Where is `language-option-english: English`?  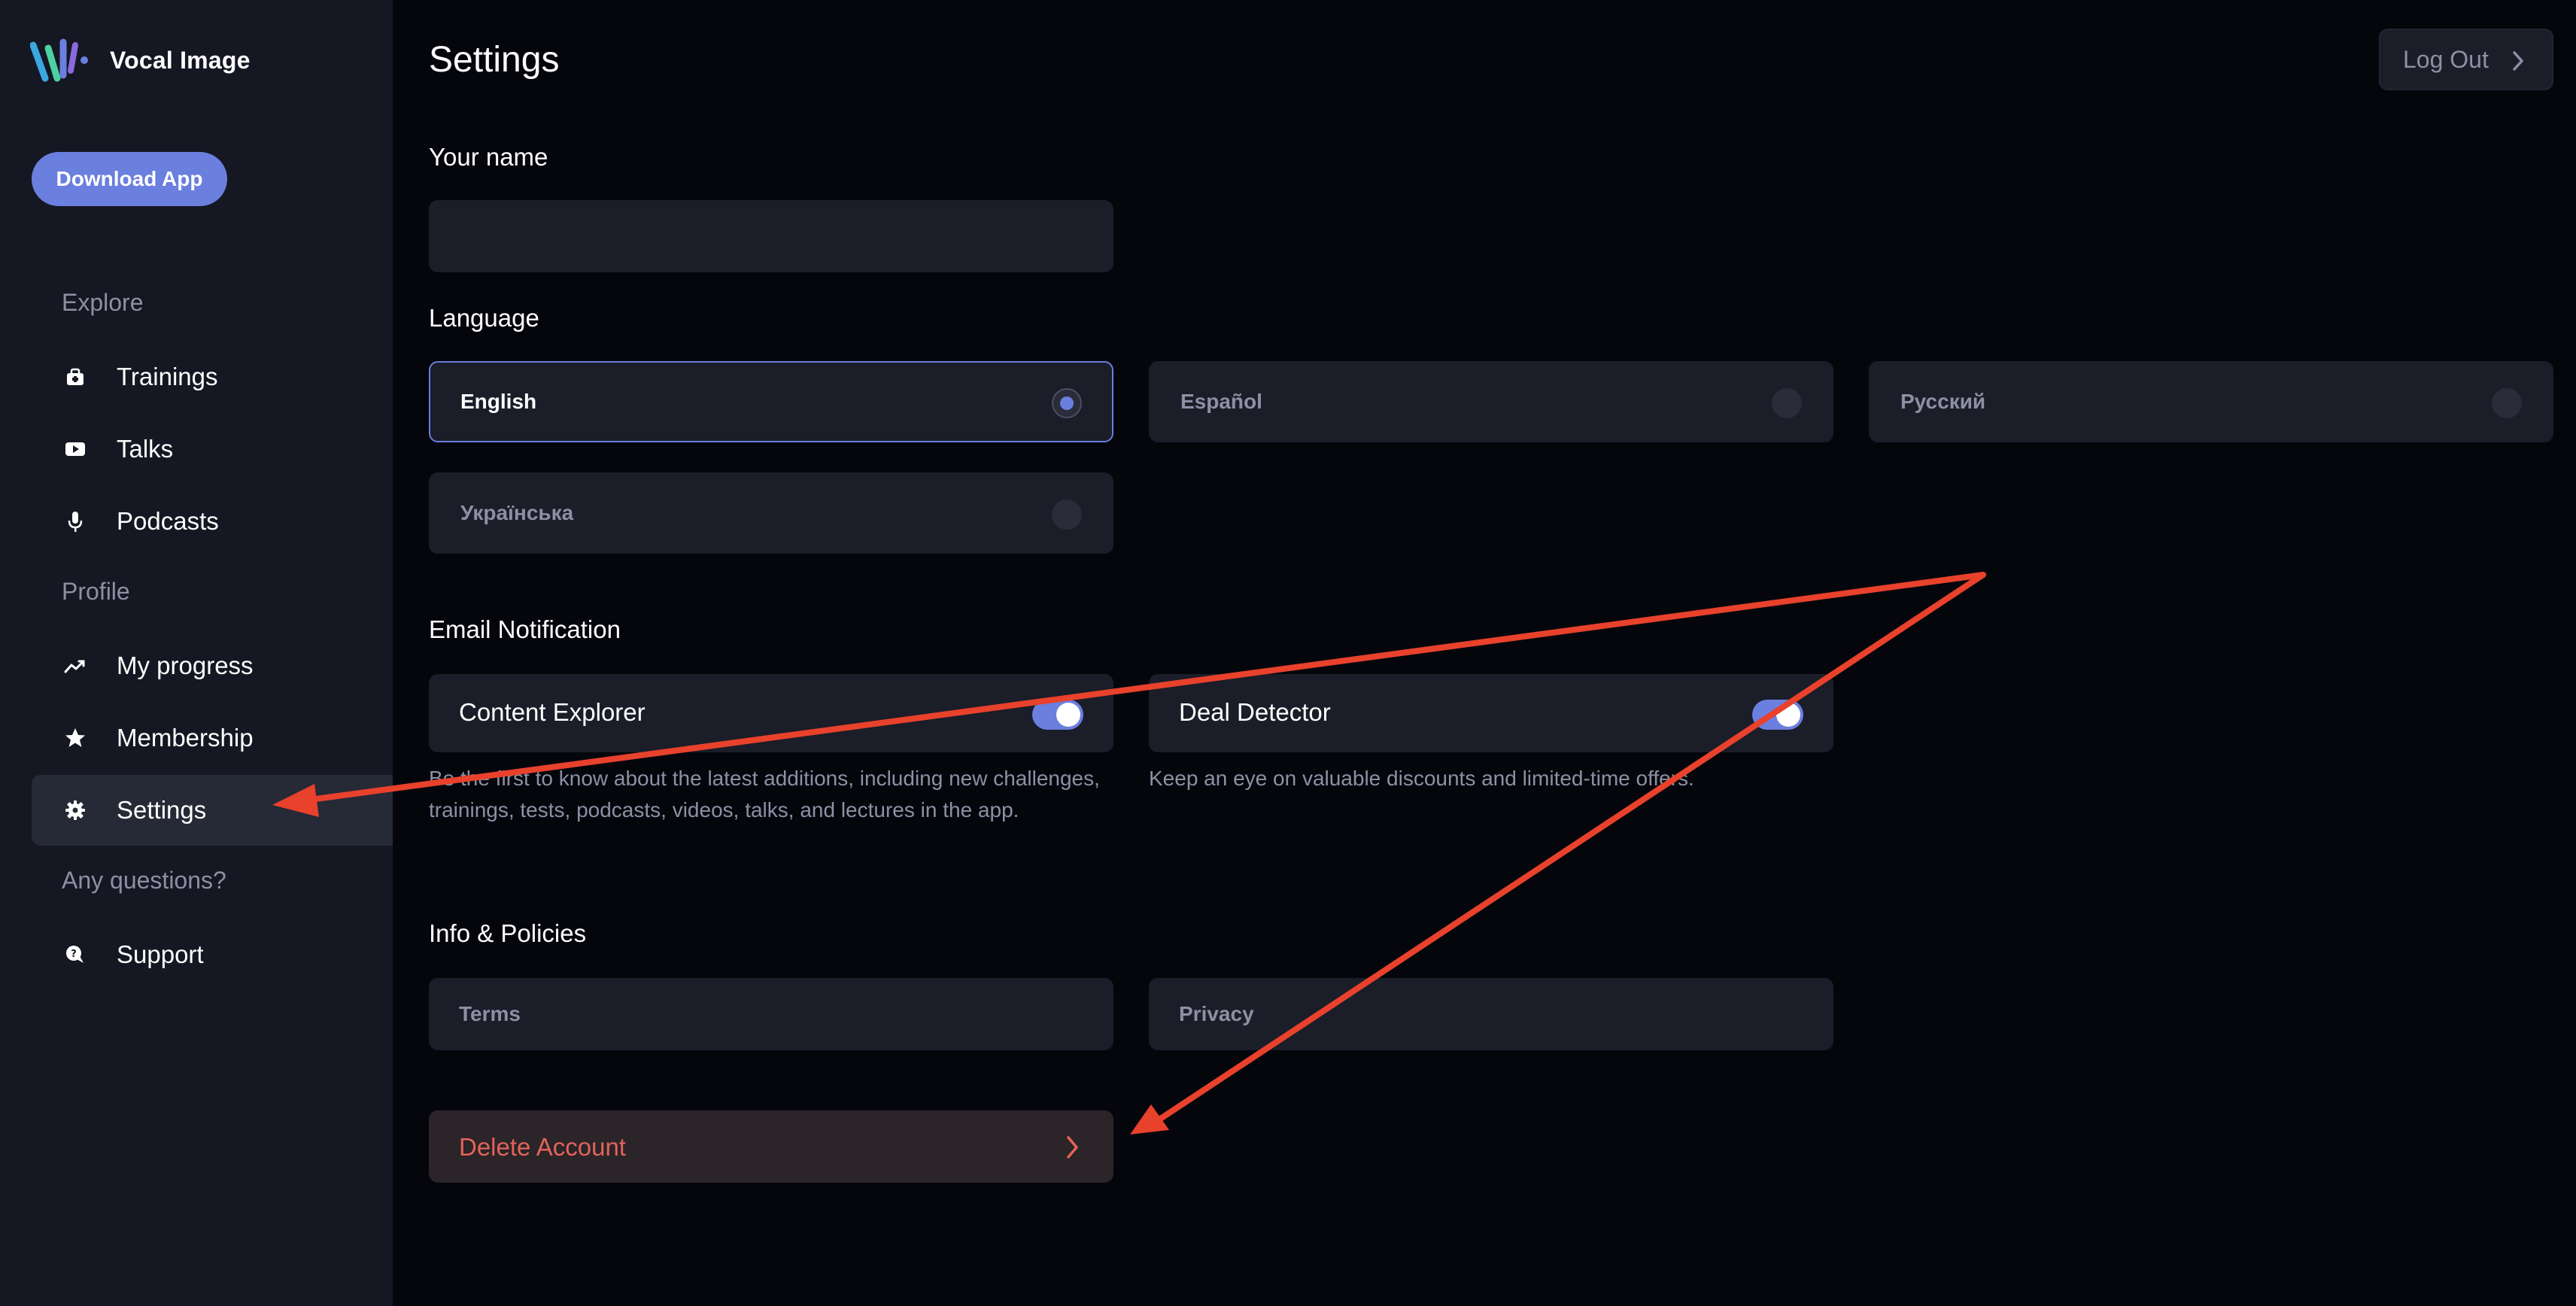
language-option-english: English is located at coordinates (771, 401).